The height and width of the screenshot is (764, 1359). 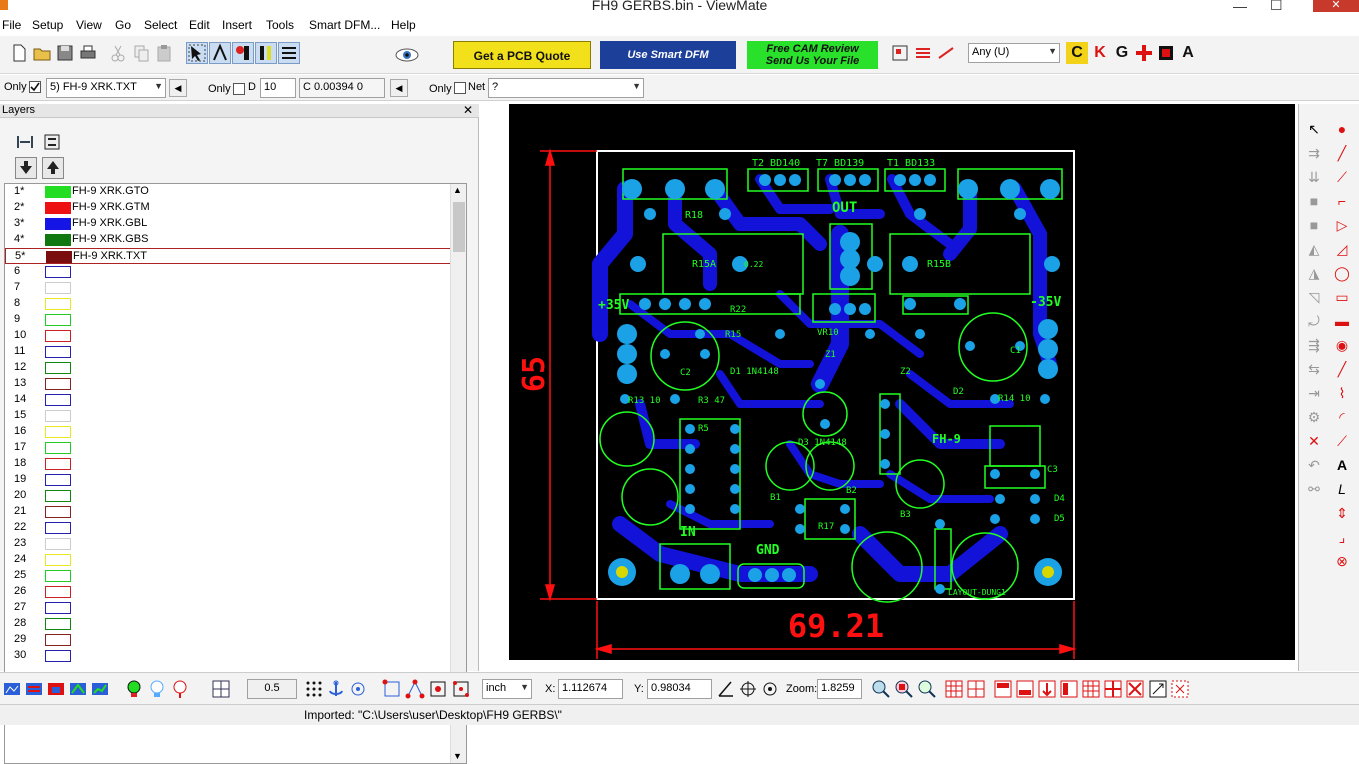 I want to click on layer-row: 11, so click(x=228, y=352).